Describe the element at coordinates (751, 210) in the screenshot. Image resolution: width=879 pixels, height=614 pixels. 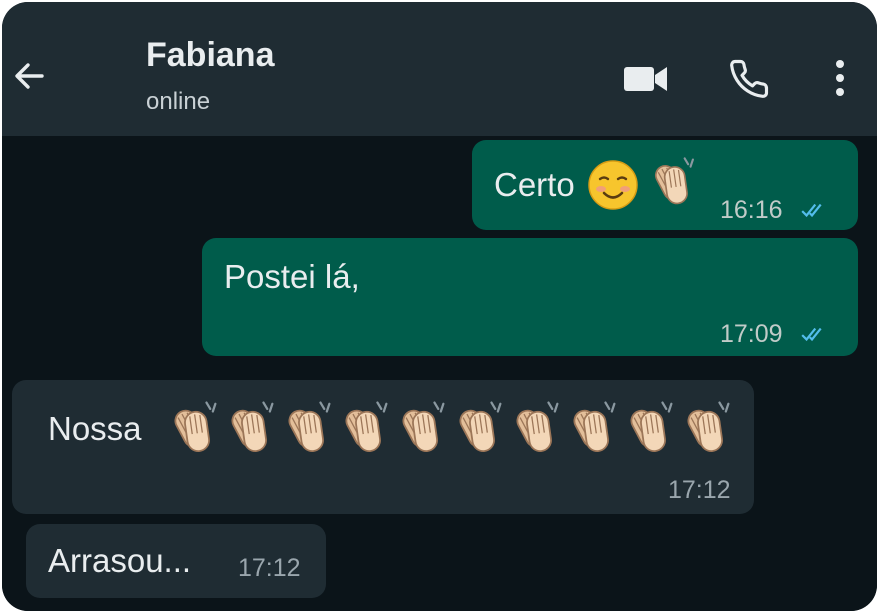
I see `message-time: 16:16` at that location.